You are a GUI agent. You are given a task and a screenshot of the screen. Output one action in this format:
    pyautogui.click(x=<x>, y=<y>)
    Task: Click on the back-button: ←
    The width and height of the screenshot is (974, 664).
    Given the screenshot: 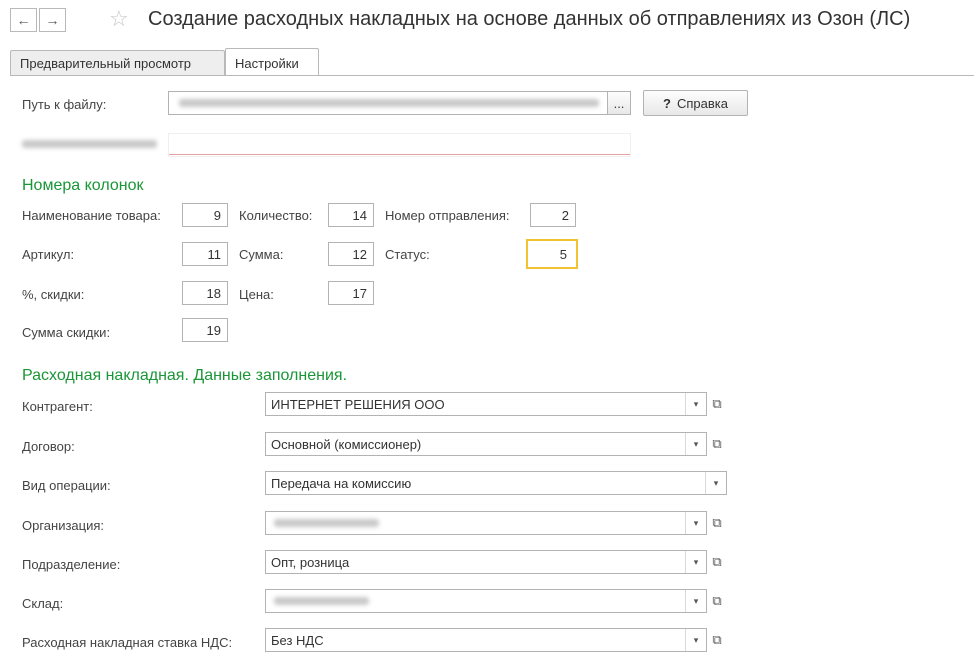 What is the action you would take?
    pyautogui.click(x=23, y=20)
    